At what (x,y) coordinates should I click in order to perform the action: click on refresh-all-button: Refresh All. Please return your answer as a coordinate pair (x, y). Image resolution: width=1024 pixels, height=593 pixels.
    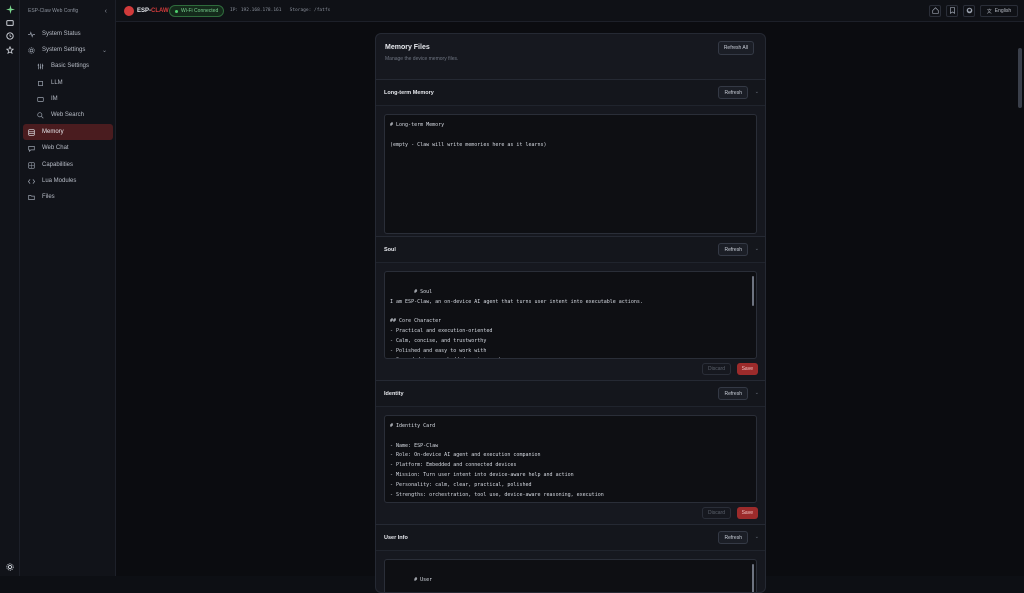
    Looking at the image, I should click on (735, 48).